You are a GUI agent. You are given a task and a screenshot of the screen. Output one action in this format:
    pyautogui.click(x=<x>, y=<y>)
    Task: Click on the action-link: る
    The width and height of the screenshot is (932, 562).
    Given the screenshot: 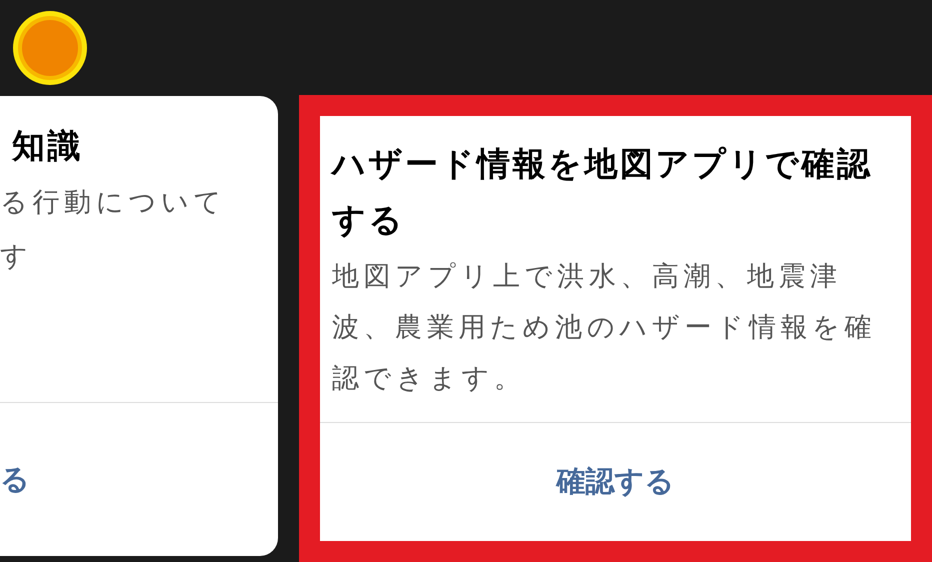 What is the action you would take?
    pyautogui.click(x=15, y=480)
    